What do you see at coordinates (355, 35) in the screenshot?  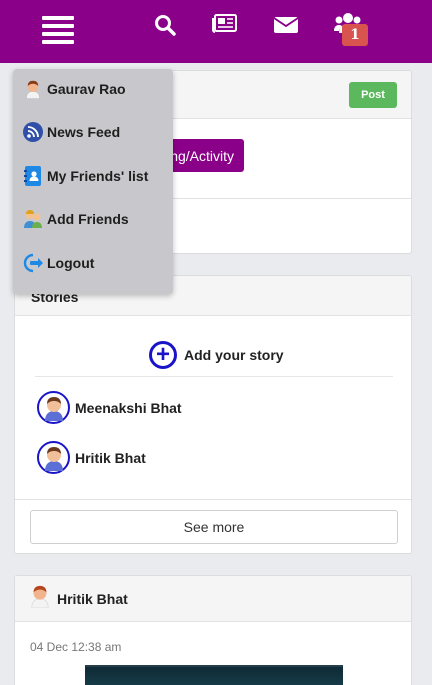 I see `notification-badge: 1` at bounding box center [355, 35].